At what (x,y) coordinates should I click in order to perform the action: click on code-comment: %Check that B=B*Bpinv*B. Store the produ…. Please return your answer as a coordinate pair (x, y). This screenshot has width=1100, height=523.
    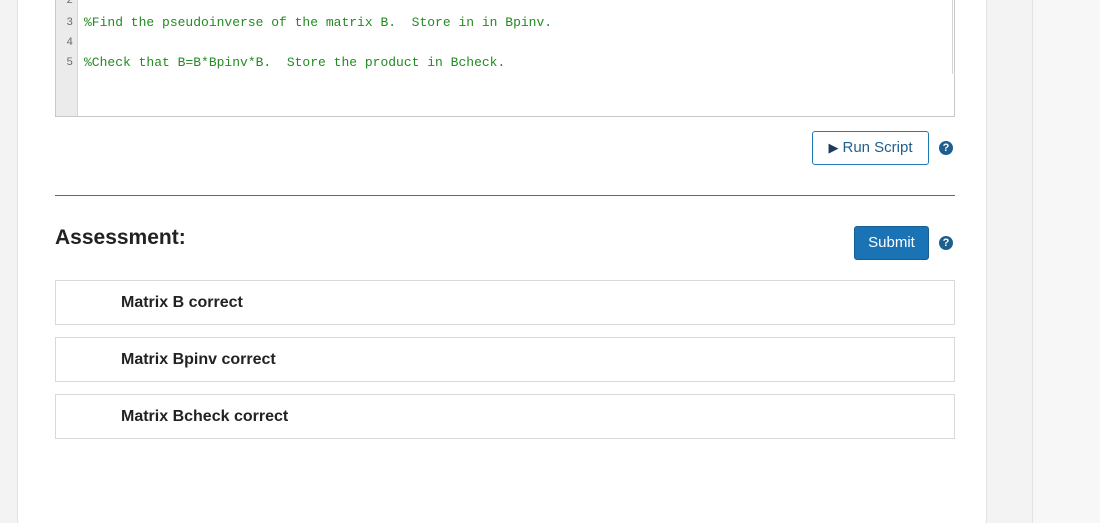
    Looking at the image, I should click on (294, 63).